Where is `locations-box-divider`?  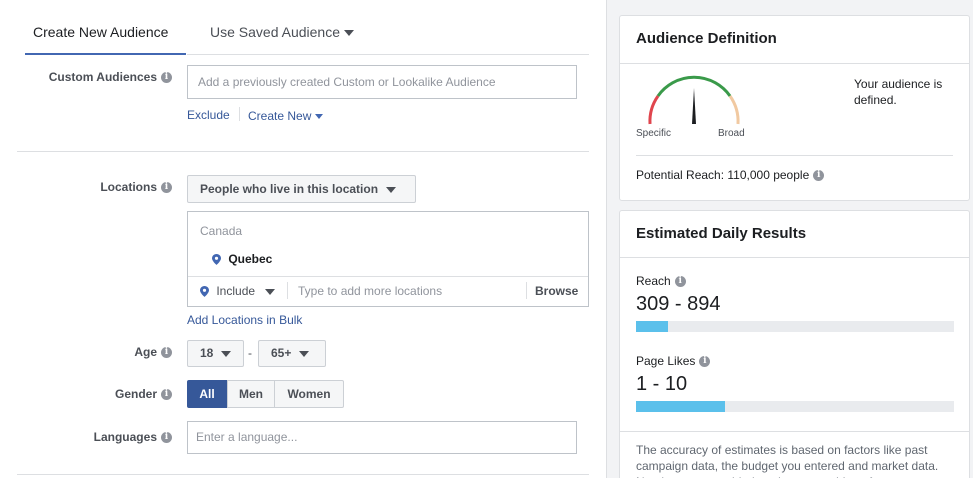
locations-box-divider is located at coordinates (388, 276).